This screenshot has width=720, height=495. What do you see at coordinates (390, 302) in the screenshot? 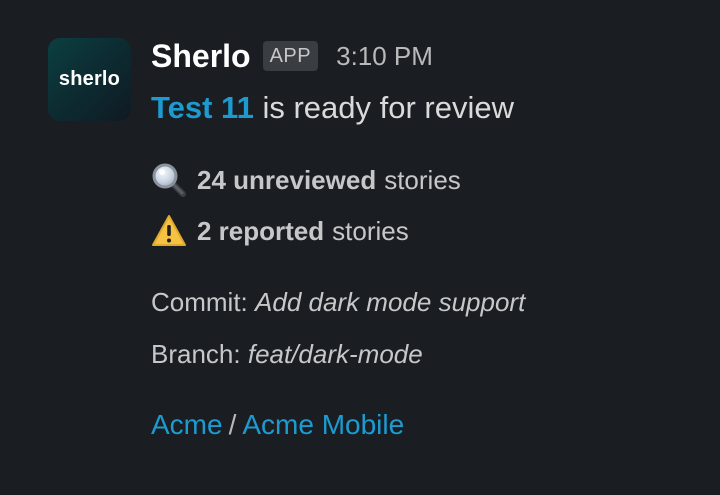
I see `commit-value: Add dark mode support` at bounding box center [390, 302].